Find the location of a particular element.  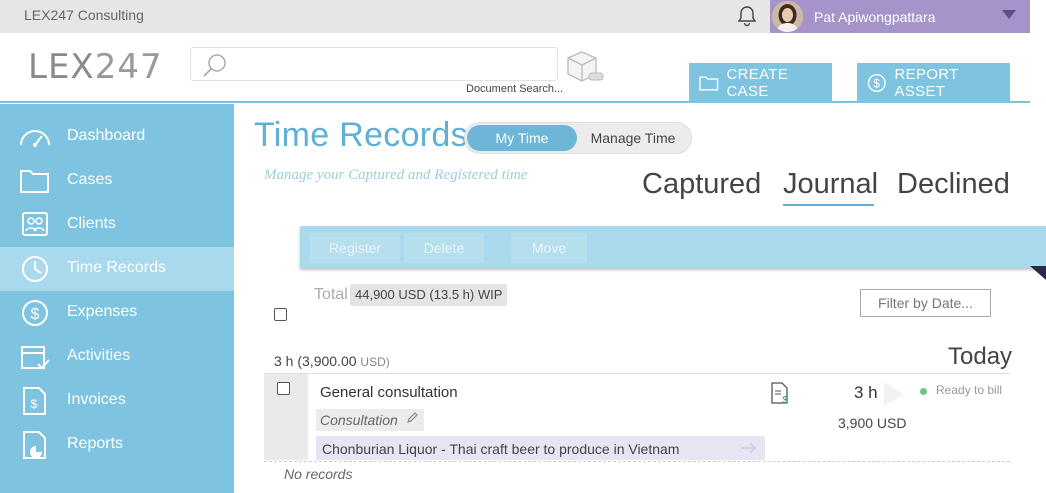

status-badge: Ready to bill is located at coordinates (969, 390).